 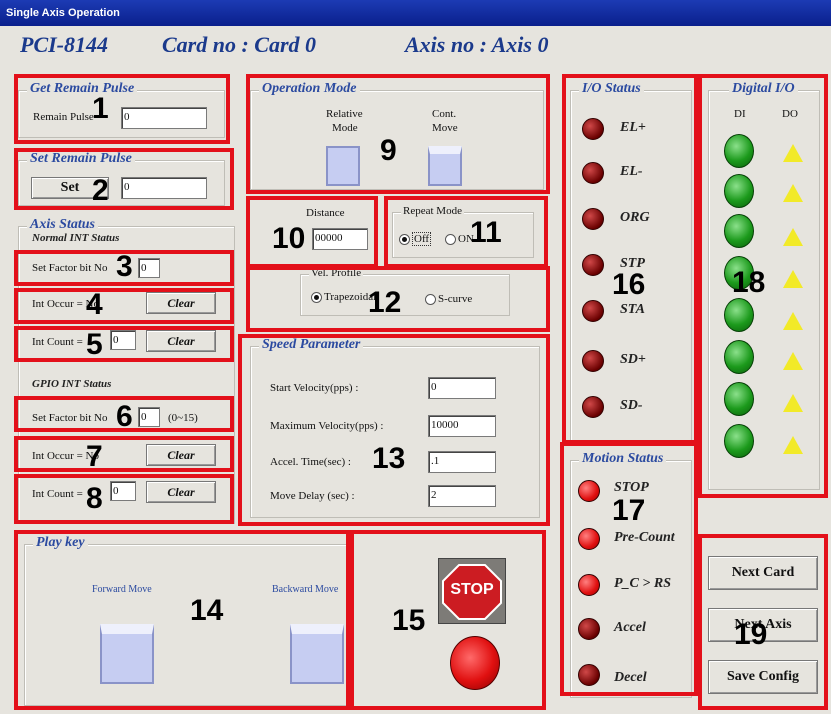 I want to click on repeat-mode-group: Repeat Mode Off ON, so click(x=463, y=231).